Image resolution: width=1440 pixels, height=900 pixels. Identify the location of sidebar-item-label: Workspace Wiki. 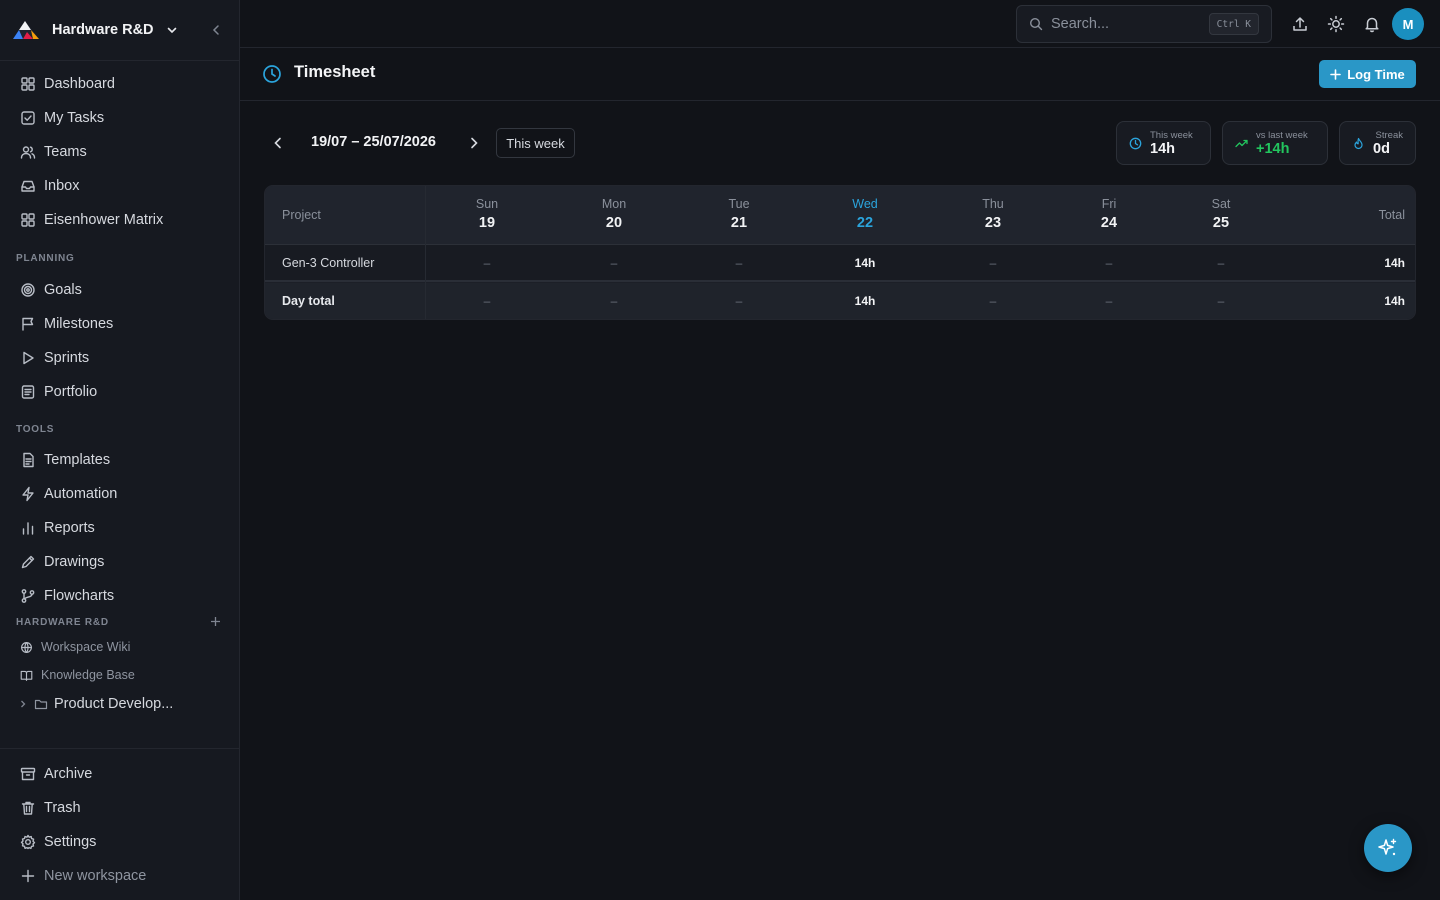
(86, 647).